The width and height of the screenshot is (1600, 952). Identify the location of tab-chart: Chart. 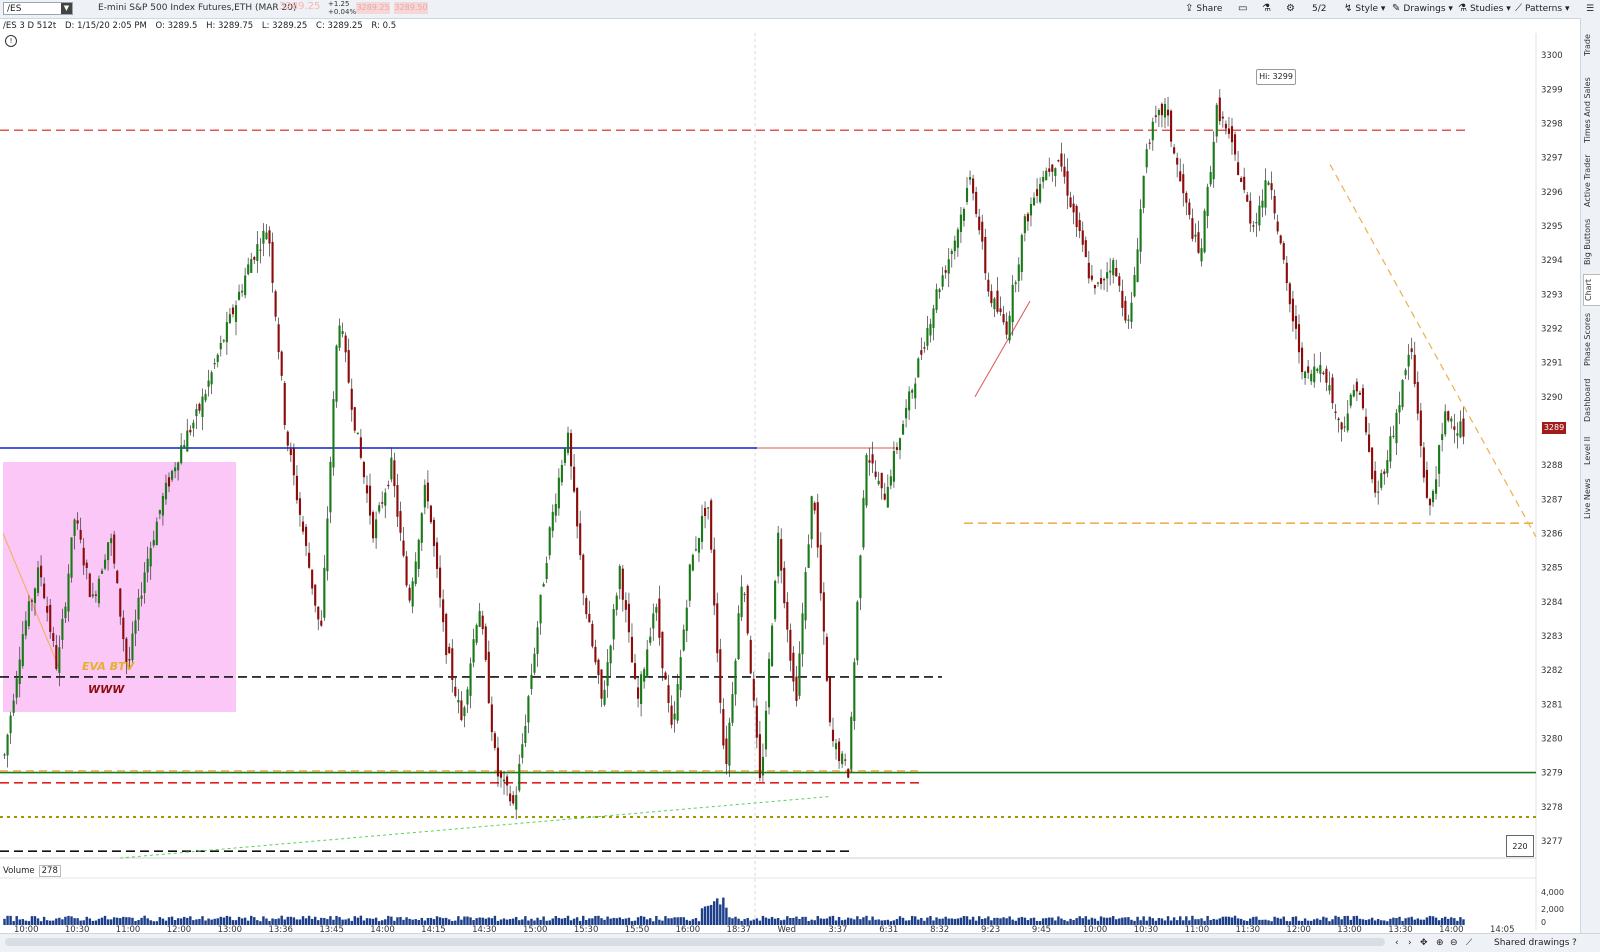
(1591, 290).